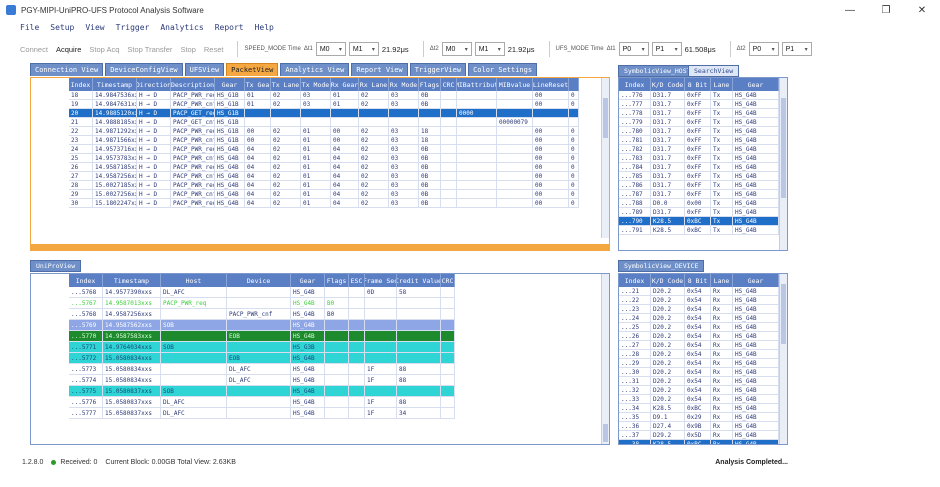 The image size is (940, 487). I want to click on tab-symbolic-view-host: SymbolicView_HOST, so click(657, 71).